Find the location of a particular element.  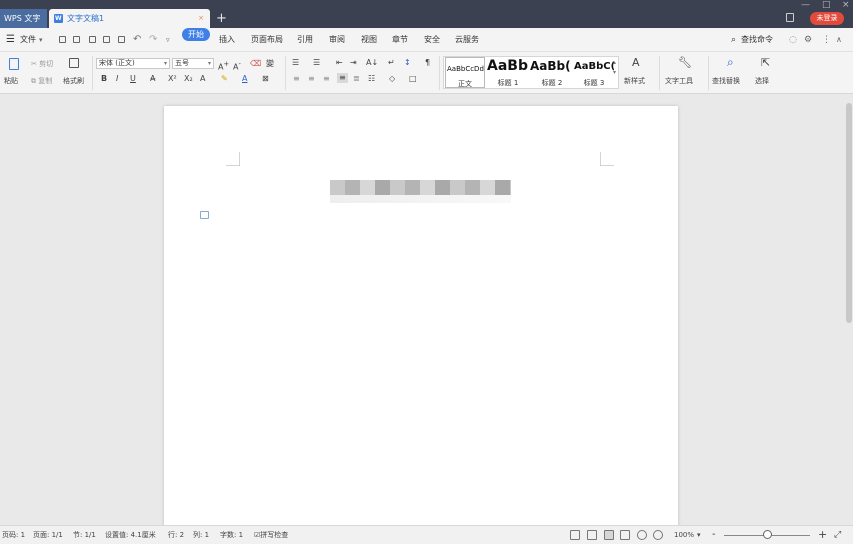

increase-indent-icon: ⇥ is located at coordinates (353, 63).